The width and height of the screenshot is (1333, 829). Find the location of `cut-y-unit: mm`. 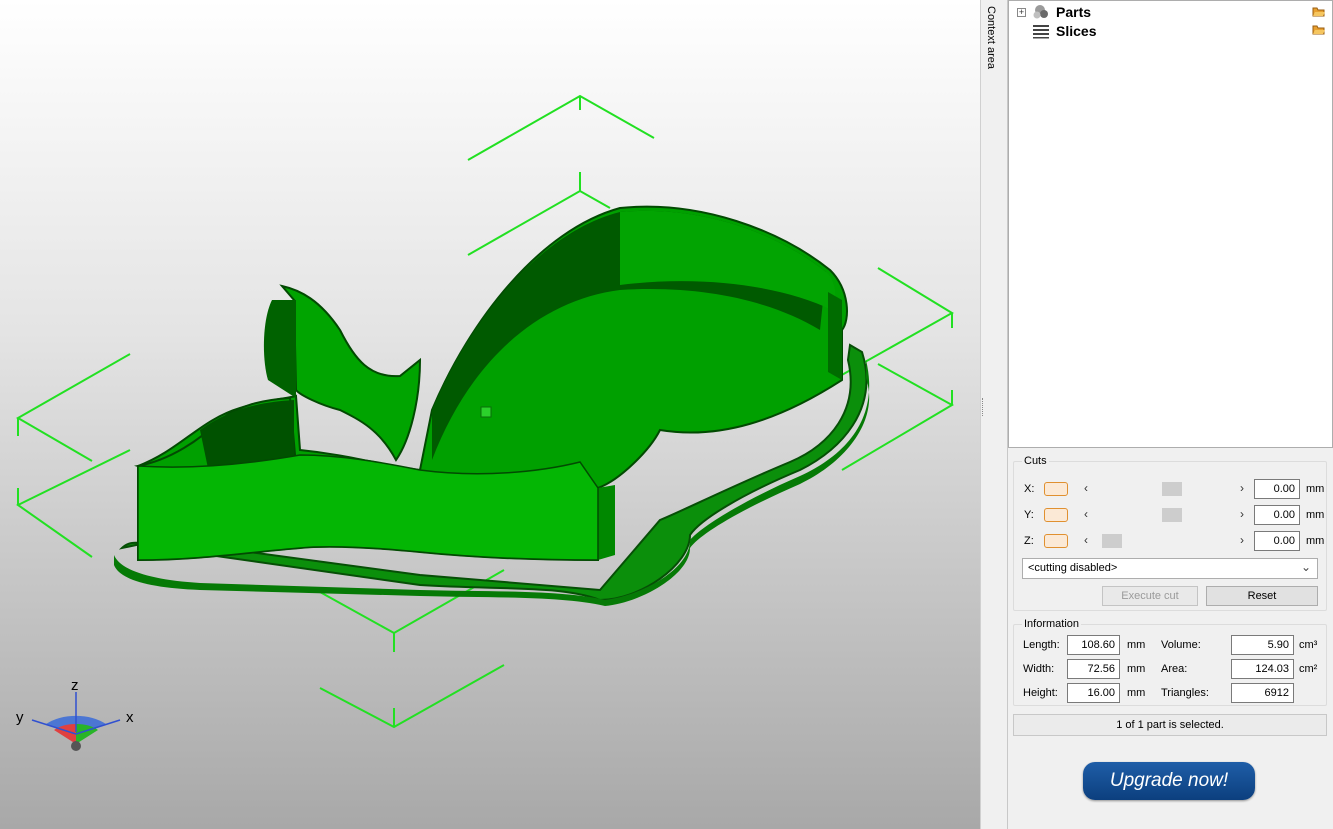

cut-y-unit: mm is located at coordinates (1315, 515).